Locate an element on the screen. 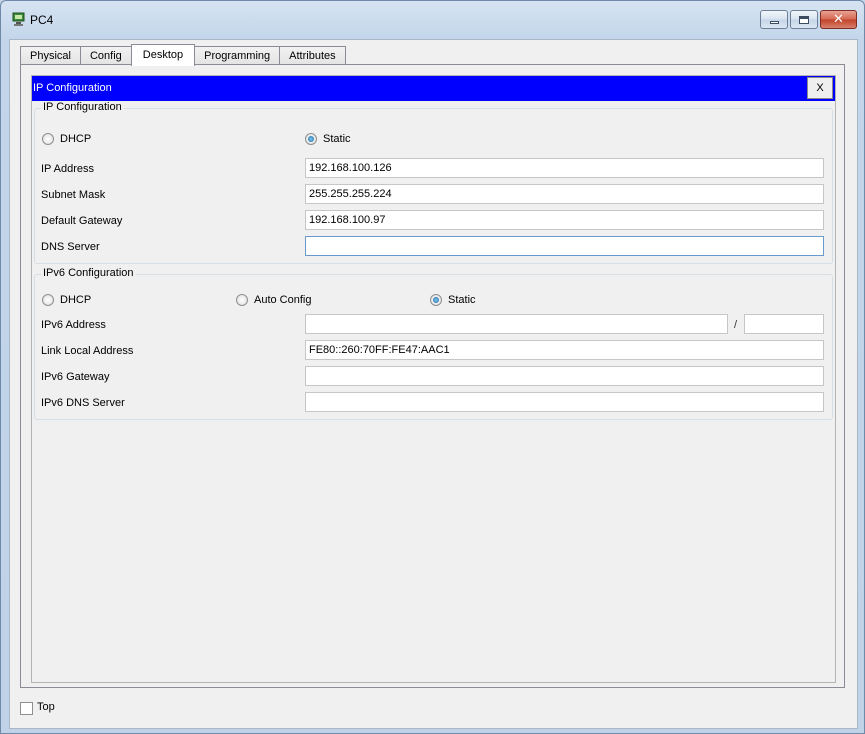 This screenshot has height=734, width=865. window-title: PC4 is located at coordinates (42, 20).